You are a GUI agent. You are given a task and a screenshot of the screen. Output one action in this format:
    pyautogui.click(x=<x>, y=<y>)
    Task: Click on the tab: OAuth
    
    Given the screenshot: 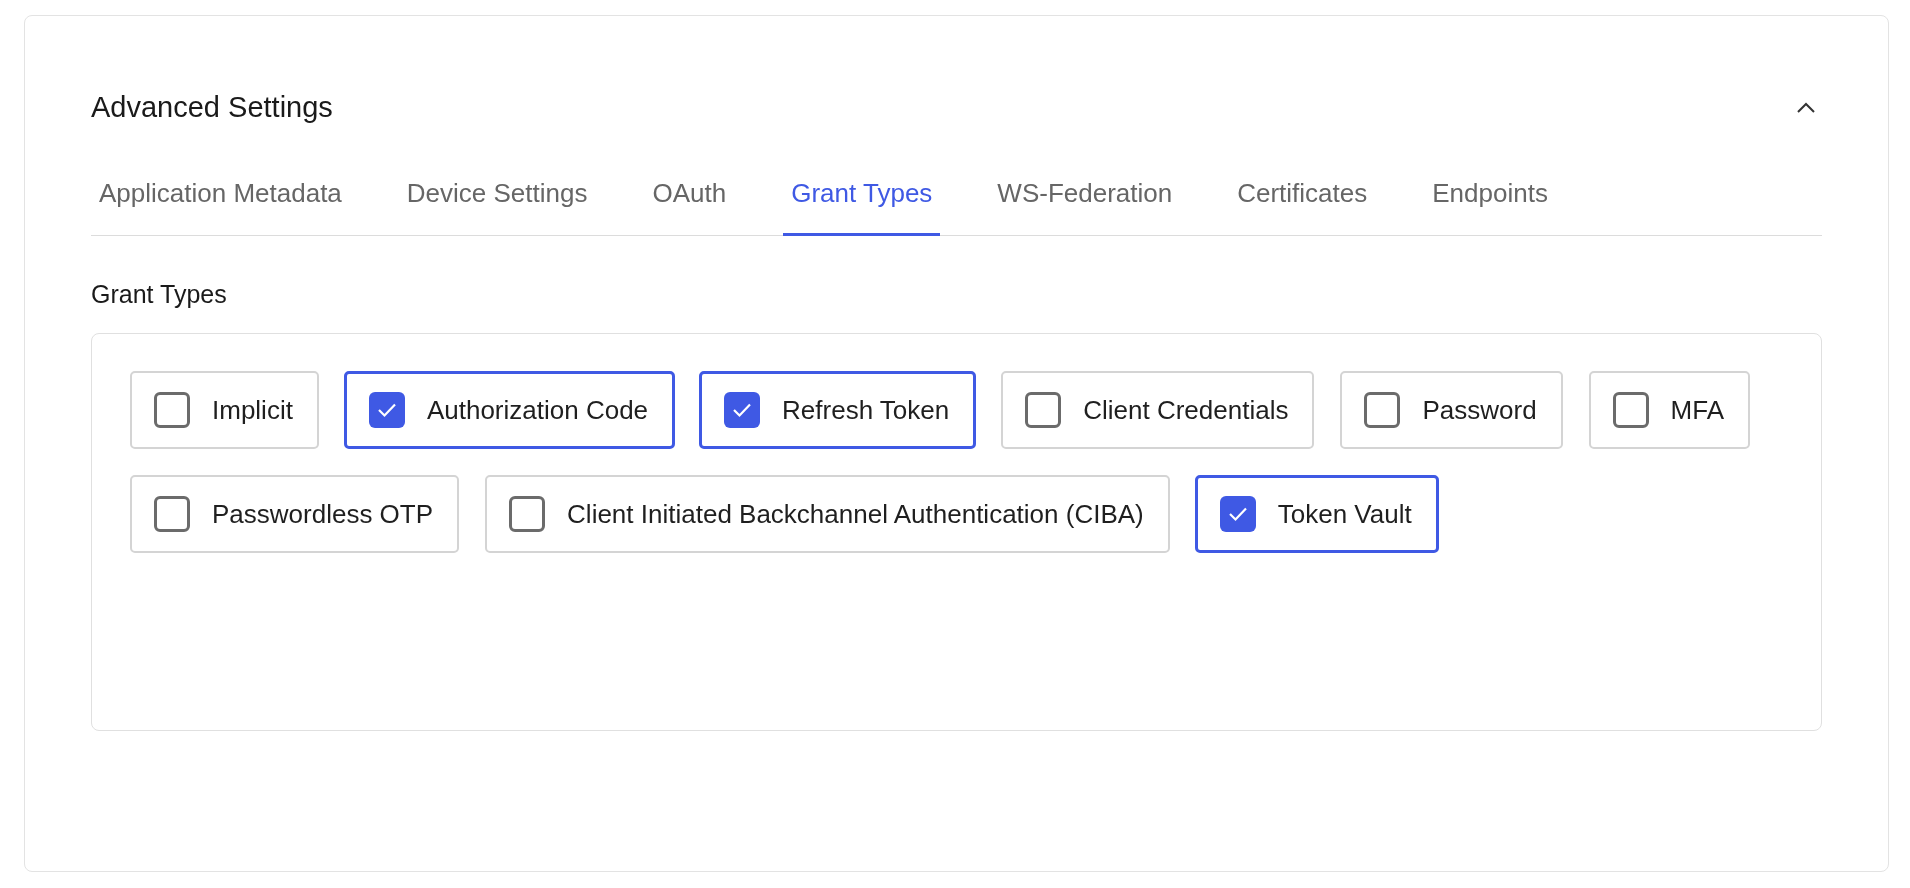 What is the action you would take?
    pyautogui.click(x=689, y=204)
    